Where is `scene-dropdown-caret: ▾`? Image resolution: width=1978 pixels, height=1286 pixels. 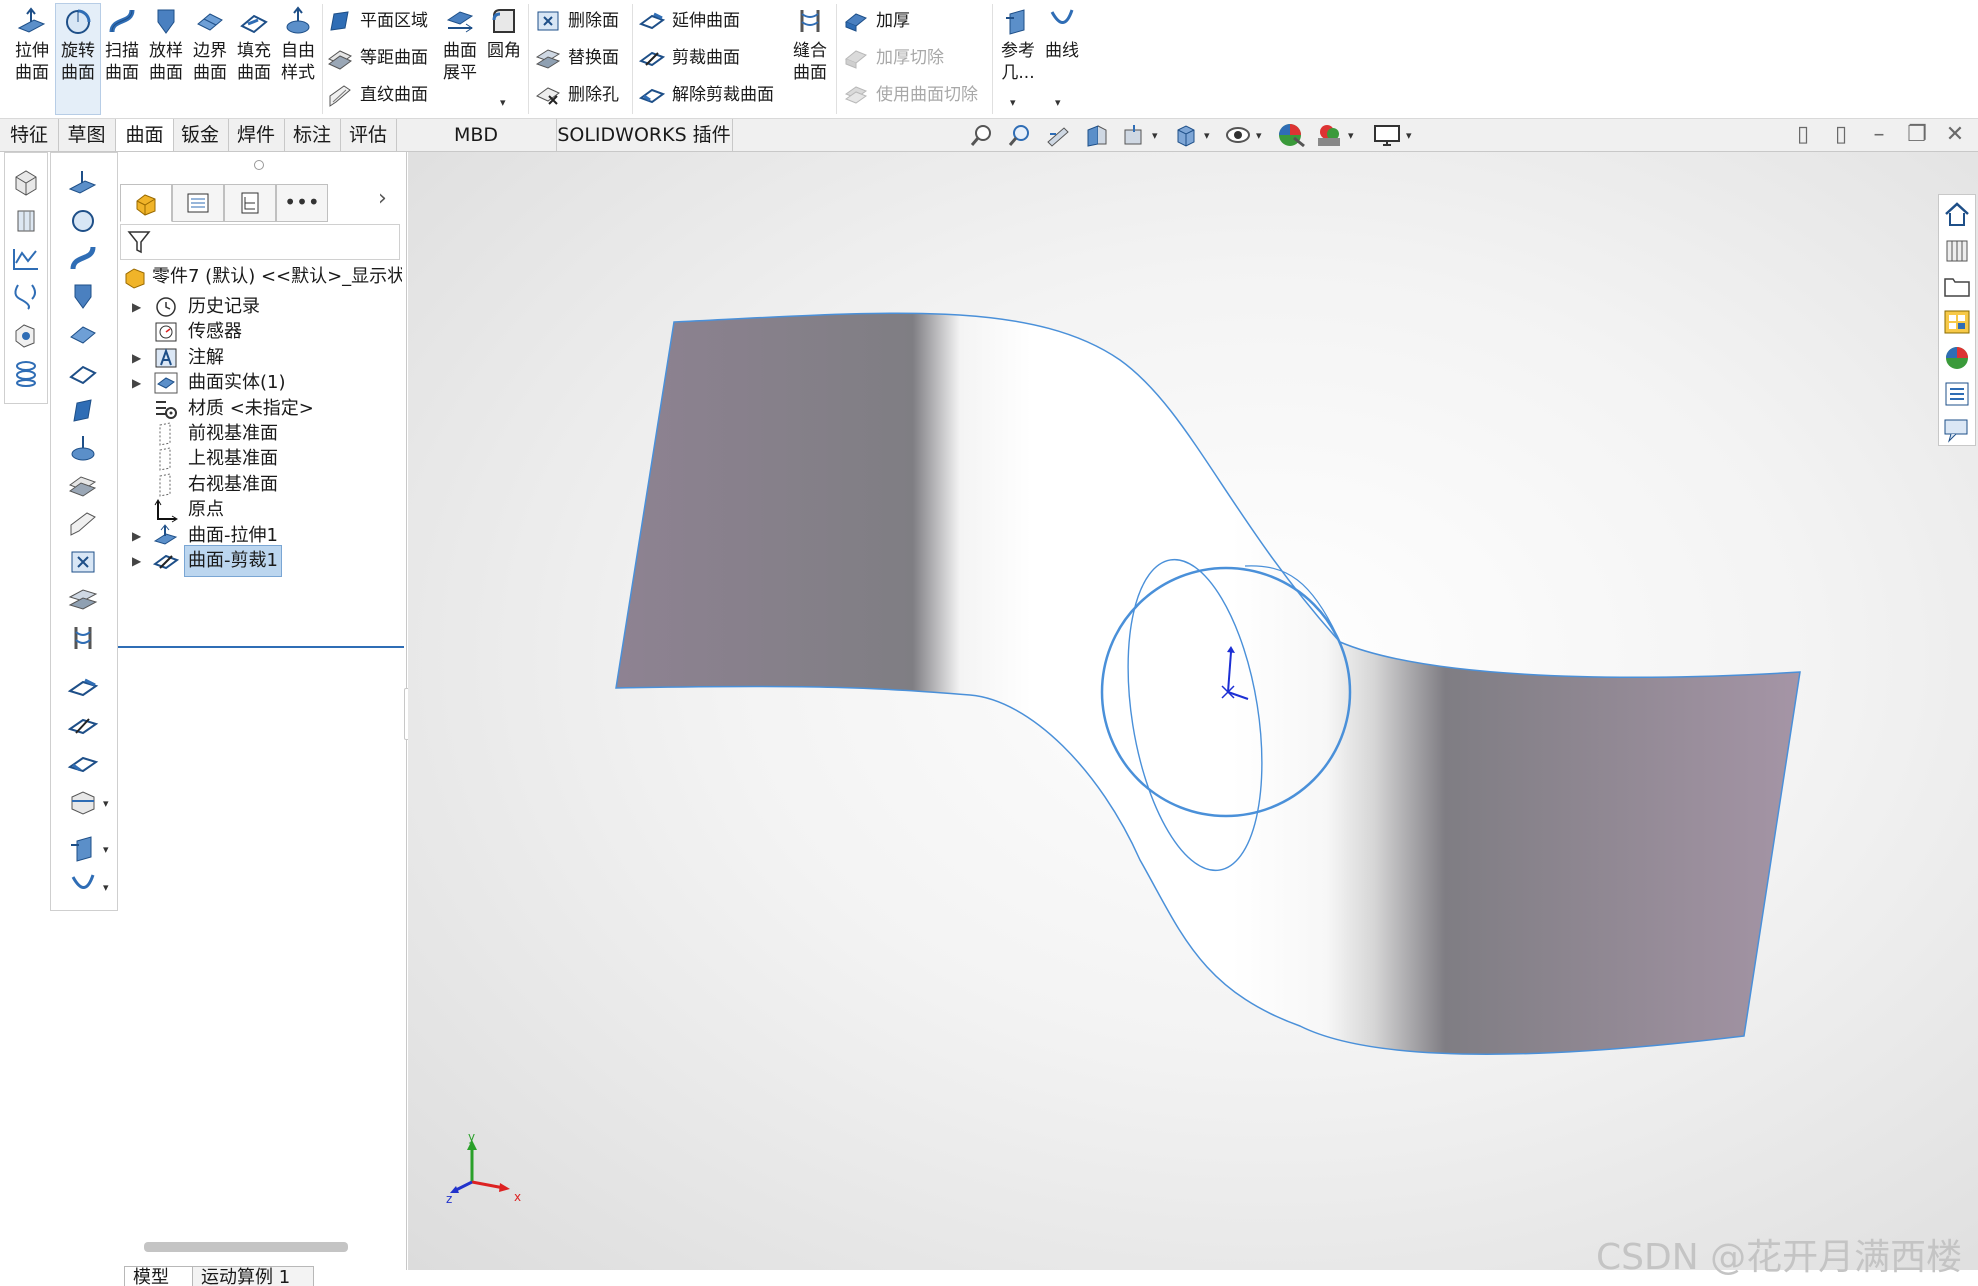
scene-dropdown-caret: ▾ is located at coordinates (1351, 135).